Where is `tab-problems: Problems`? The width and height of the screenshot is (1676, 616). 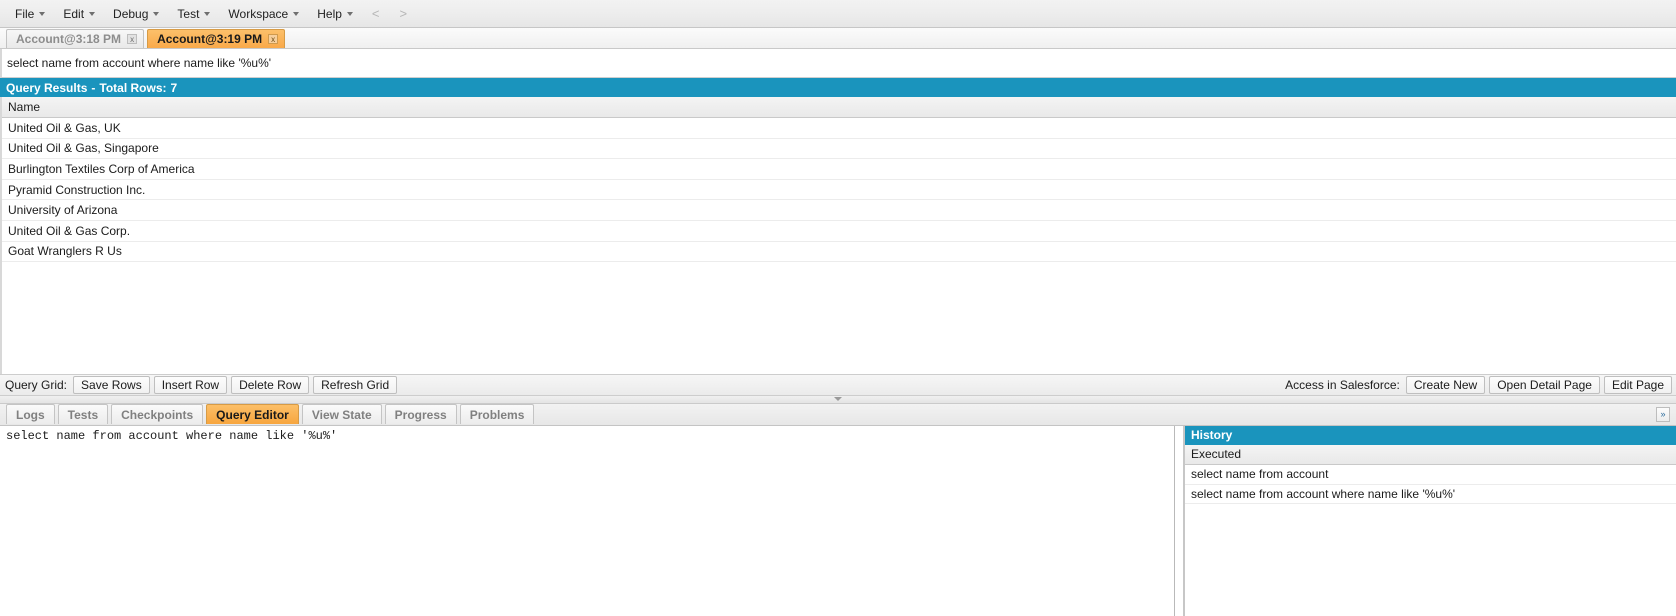
tab-problems: Problems is located at coordinates (497, 414).